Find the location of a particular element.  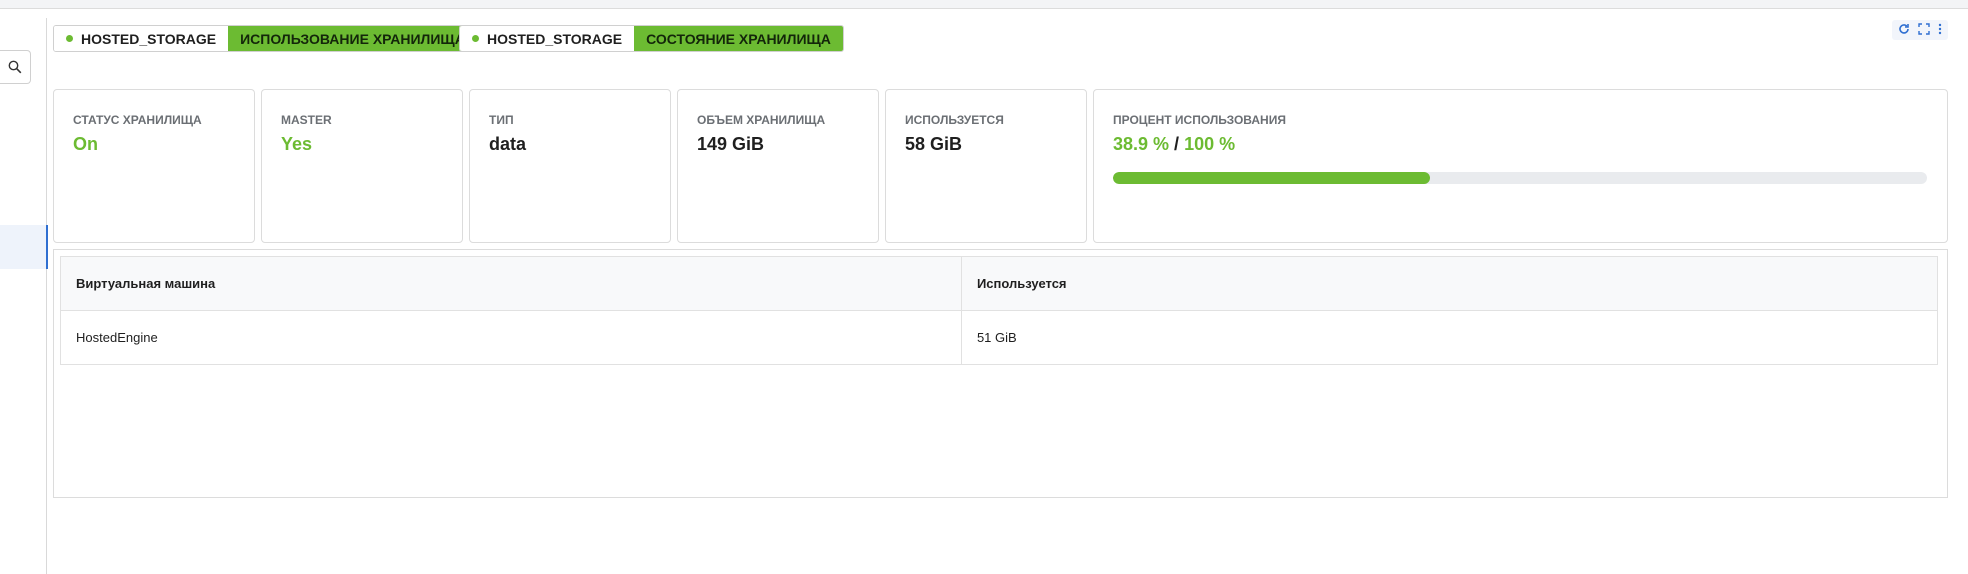

column-header-used: Используется is located at coordinates (1449, 283).